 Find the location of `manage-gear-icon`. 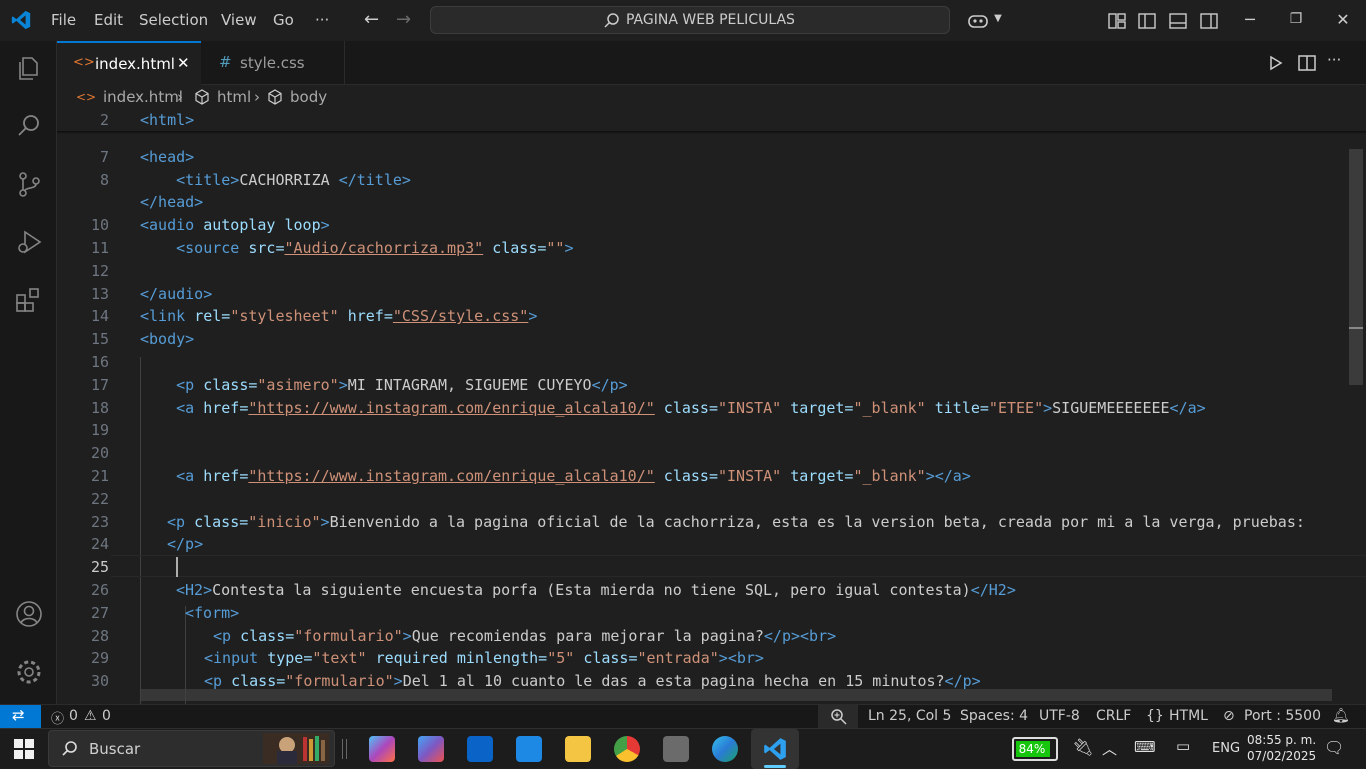

manage-gear-icon is located at coordinates (29, 672).